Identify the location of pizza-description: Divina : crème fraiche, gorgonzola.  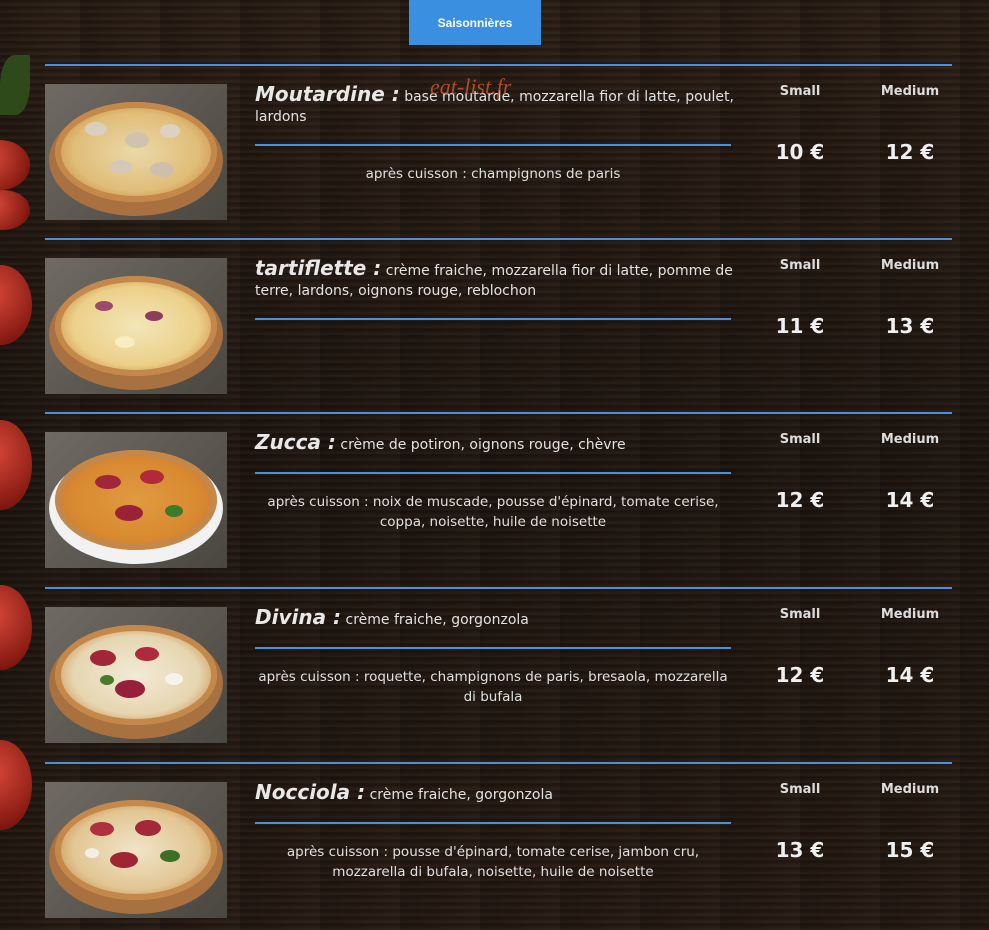
(495, 618).